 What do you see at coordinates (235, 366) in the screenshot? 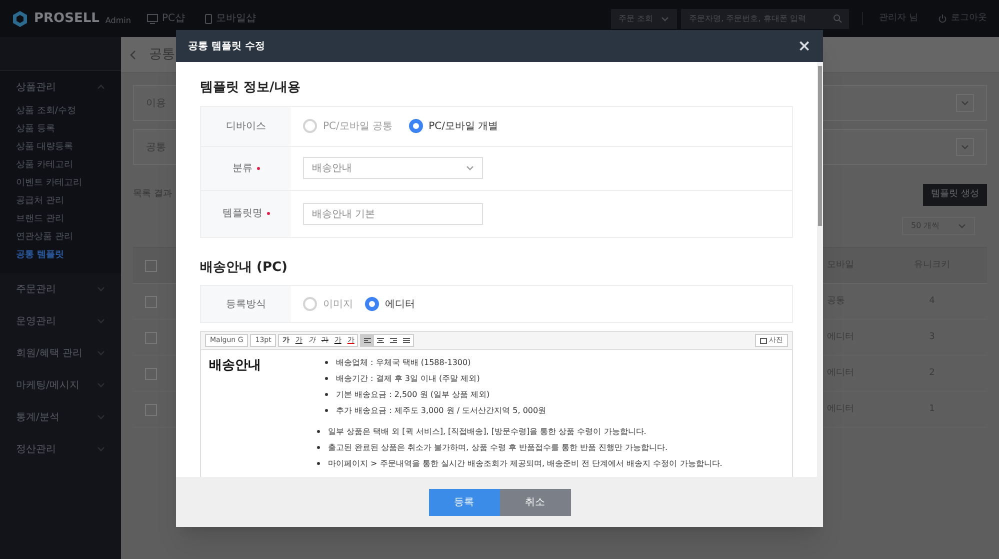
I see `editor-heading: 배송안내` at bounding box center [235, 366].